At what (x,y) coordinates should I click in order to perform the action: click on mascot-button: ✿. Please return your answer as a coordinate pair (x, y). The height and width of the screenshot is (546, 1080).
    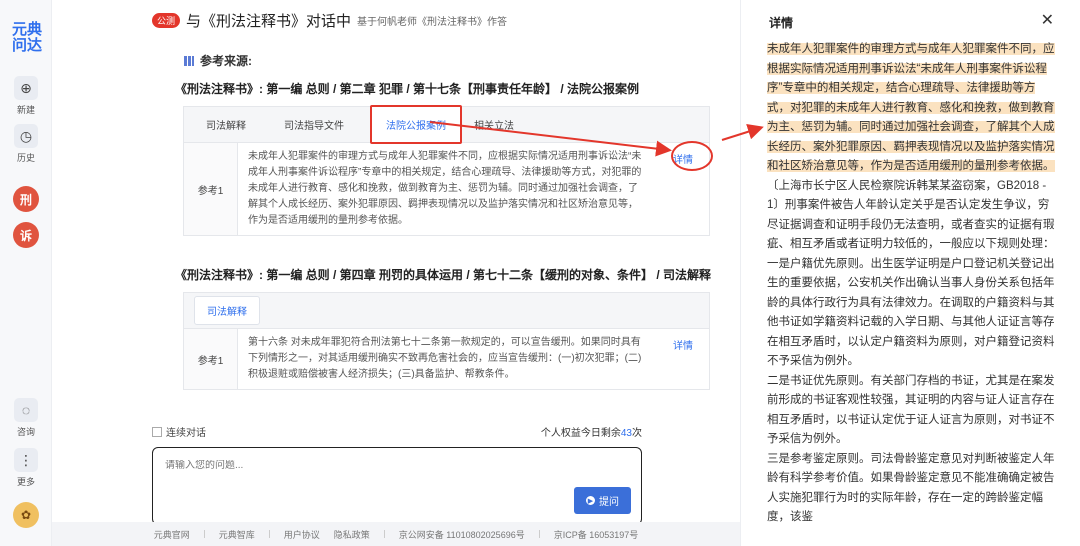
    Looking at the image, I should click on (26, 515).